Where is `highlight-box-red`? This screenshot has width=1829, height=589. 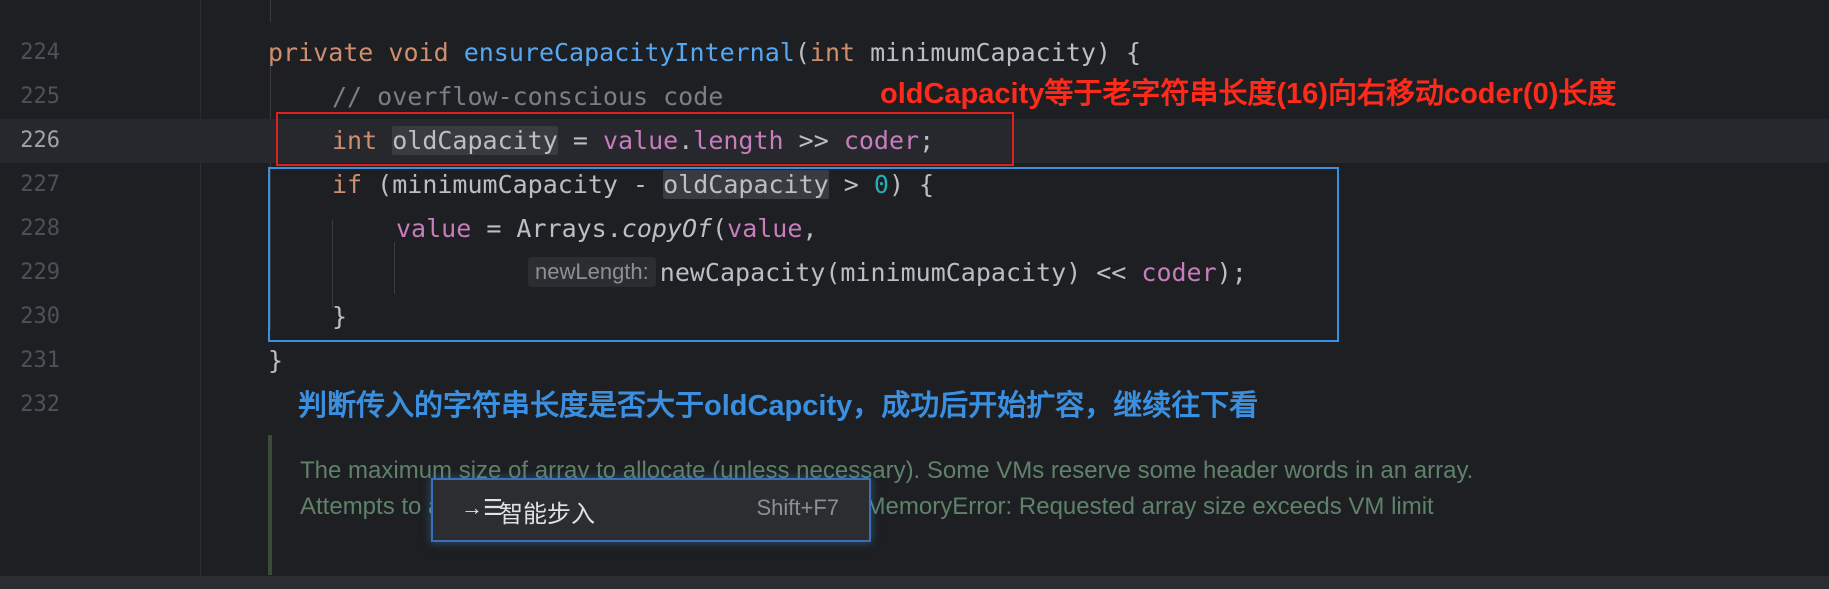
highlight-box-red is located at coordinates (645, 139).